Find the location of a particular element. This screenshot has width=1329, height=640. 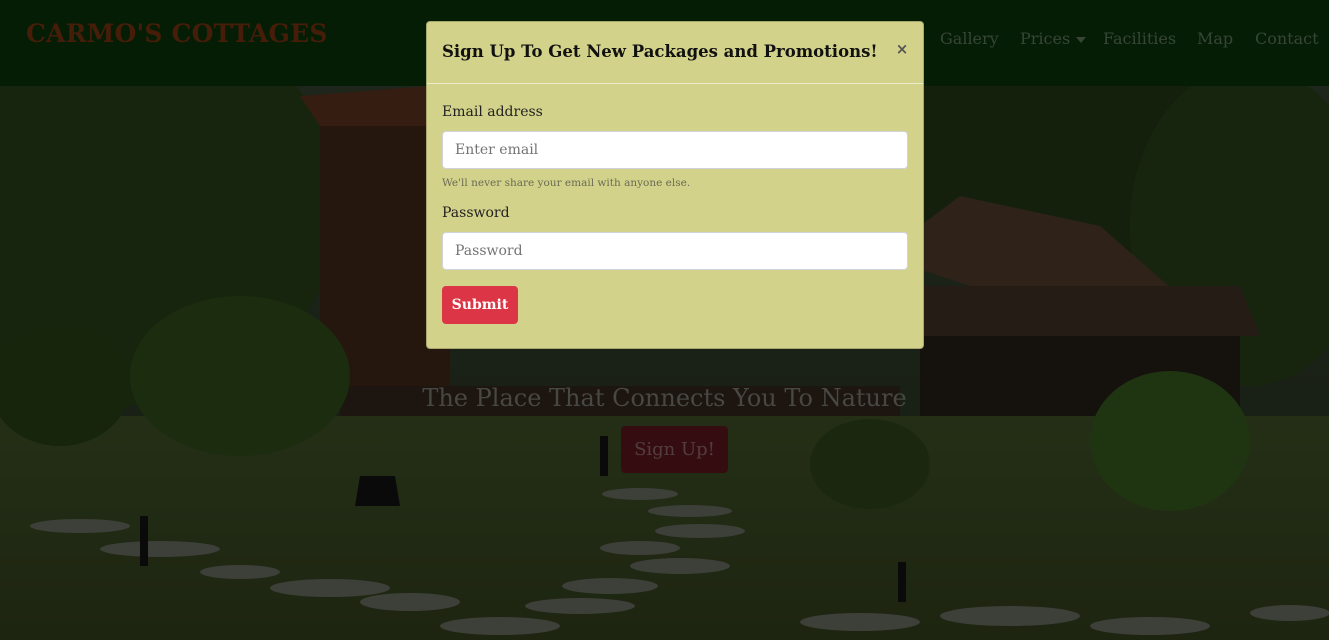

email-field is located at coordinates (675, 150).